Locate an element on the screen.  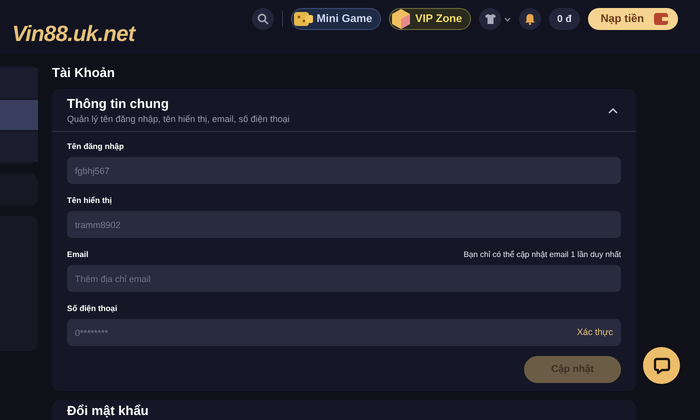
balance-badge: 0 đ is located at coordinates (564, 19).